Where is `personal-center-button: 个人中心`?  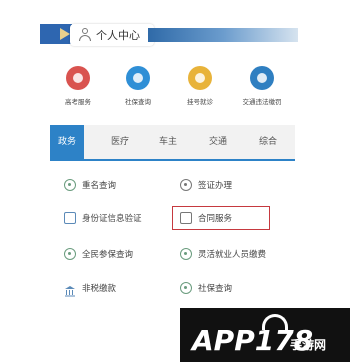 personal-center-button: 个人中心 is located at coordinates (112, 35).